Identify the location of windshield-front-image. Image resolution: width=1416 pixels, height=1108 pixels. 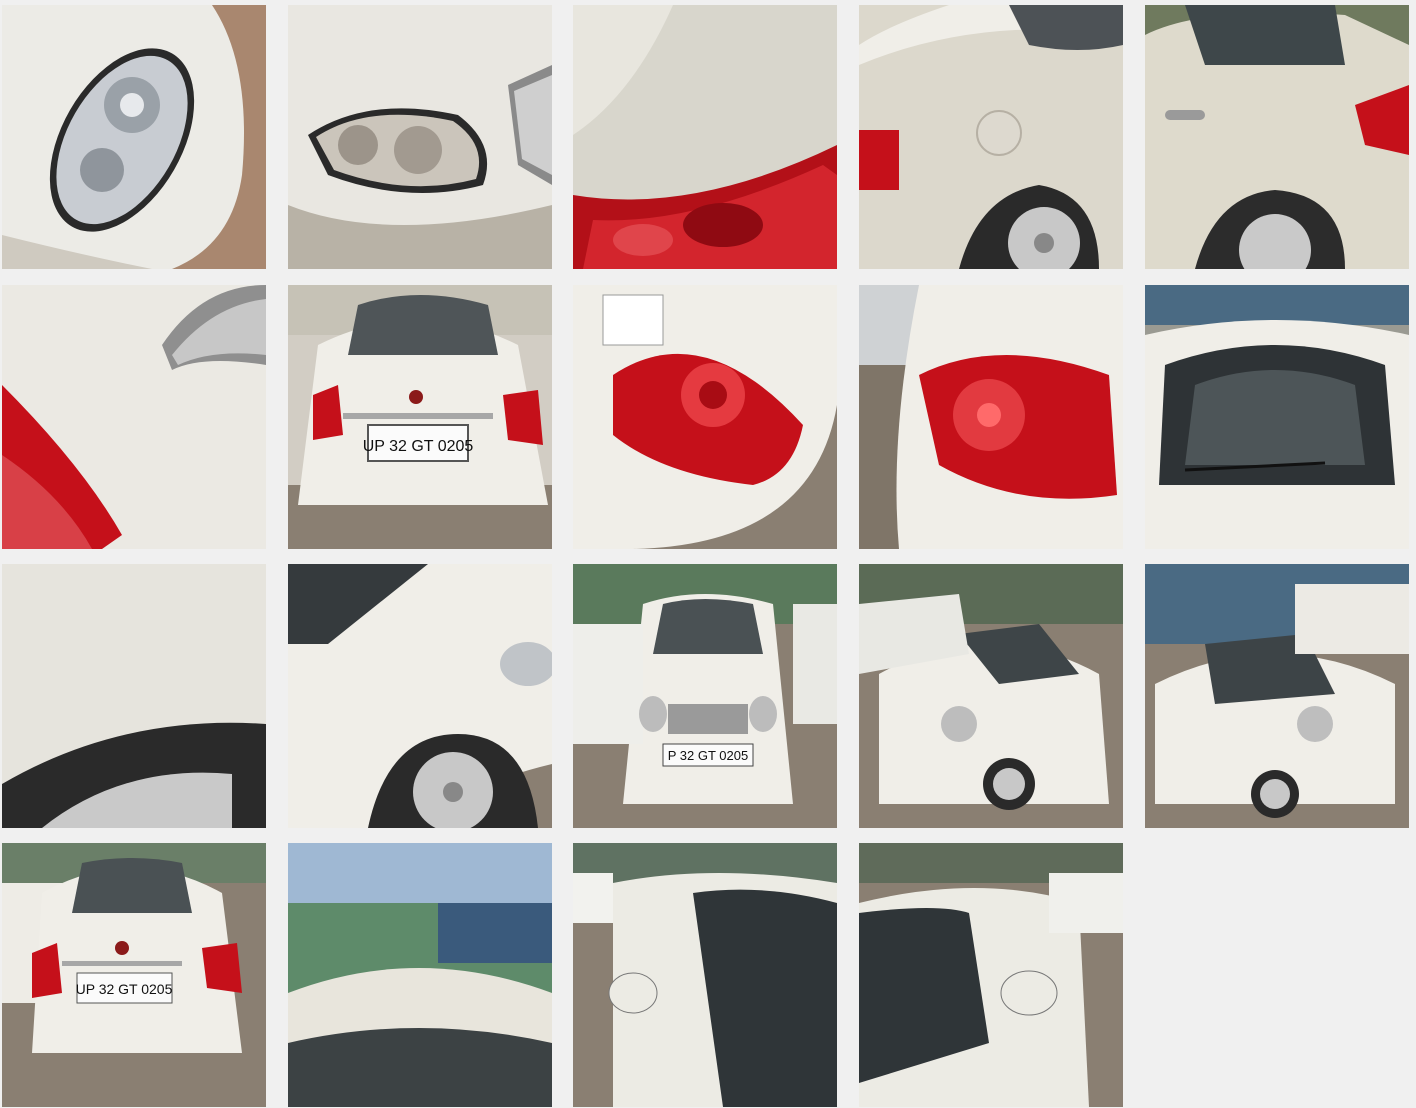
(1277, 417).